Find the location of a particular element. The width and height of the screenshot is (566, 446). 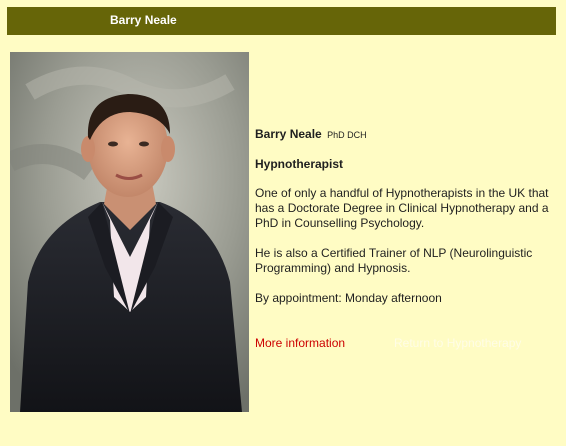

header-bar: Barry Neale is located at coordinates (281, 21).